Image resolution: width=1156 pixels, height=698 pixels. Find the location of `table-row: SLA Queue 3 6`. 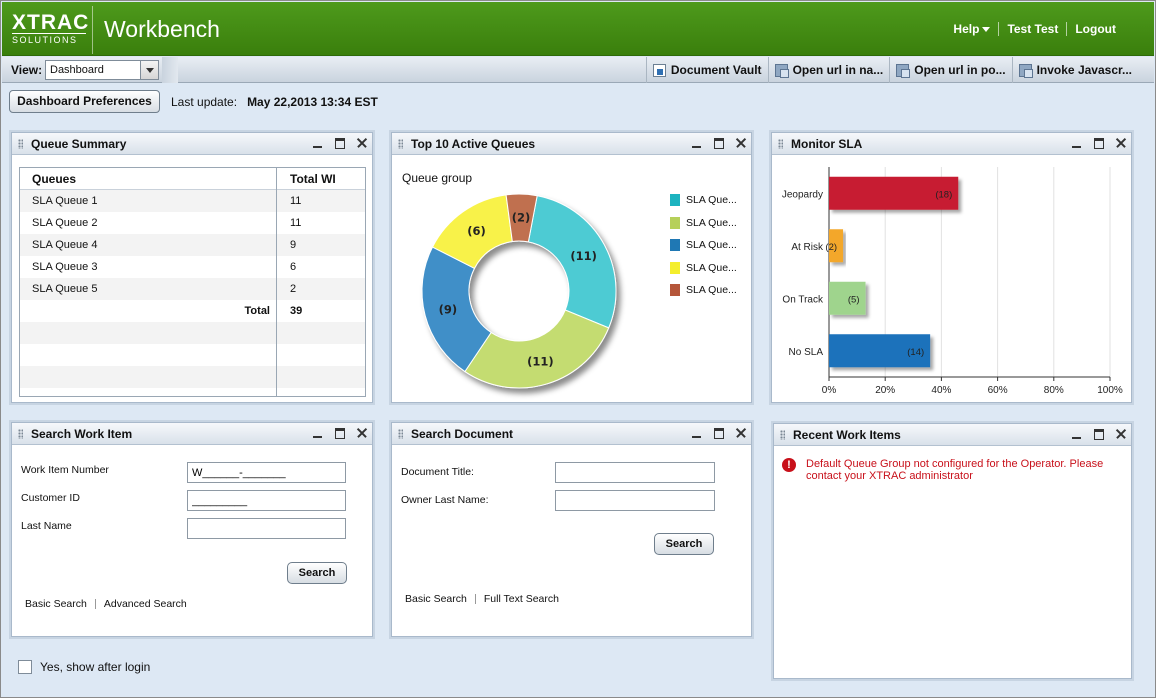

table-row: SLA Queue 3 6 is located at coordinates (192, 267).